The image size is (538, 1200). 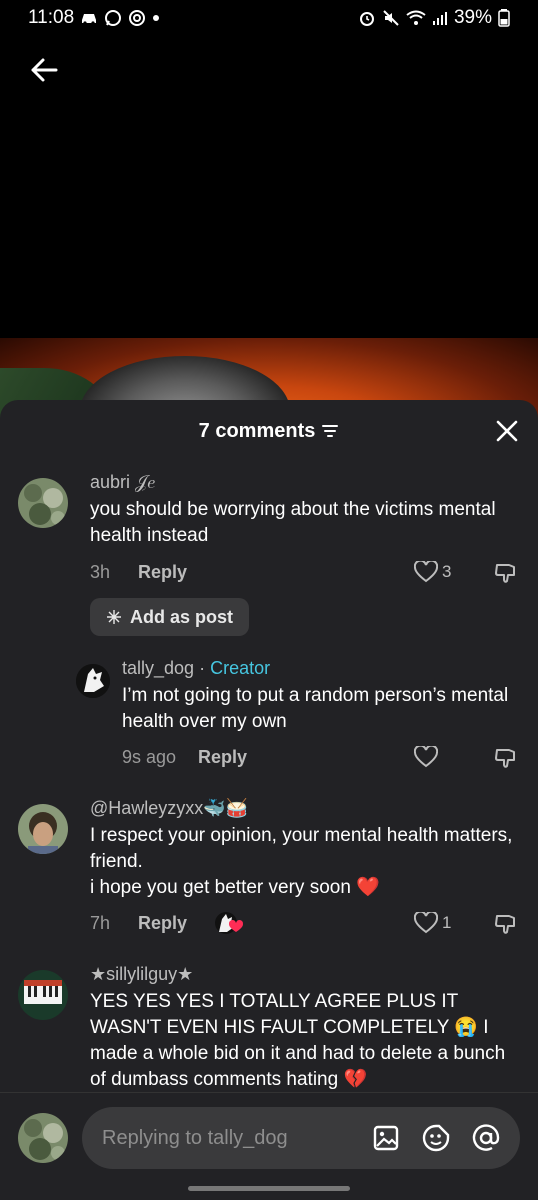 What do you see at coordinates (305, 482) in the screenshot?
I see `comment-username: aubri 𝒥𝑒` at bounding box center [305, 482].